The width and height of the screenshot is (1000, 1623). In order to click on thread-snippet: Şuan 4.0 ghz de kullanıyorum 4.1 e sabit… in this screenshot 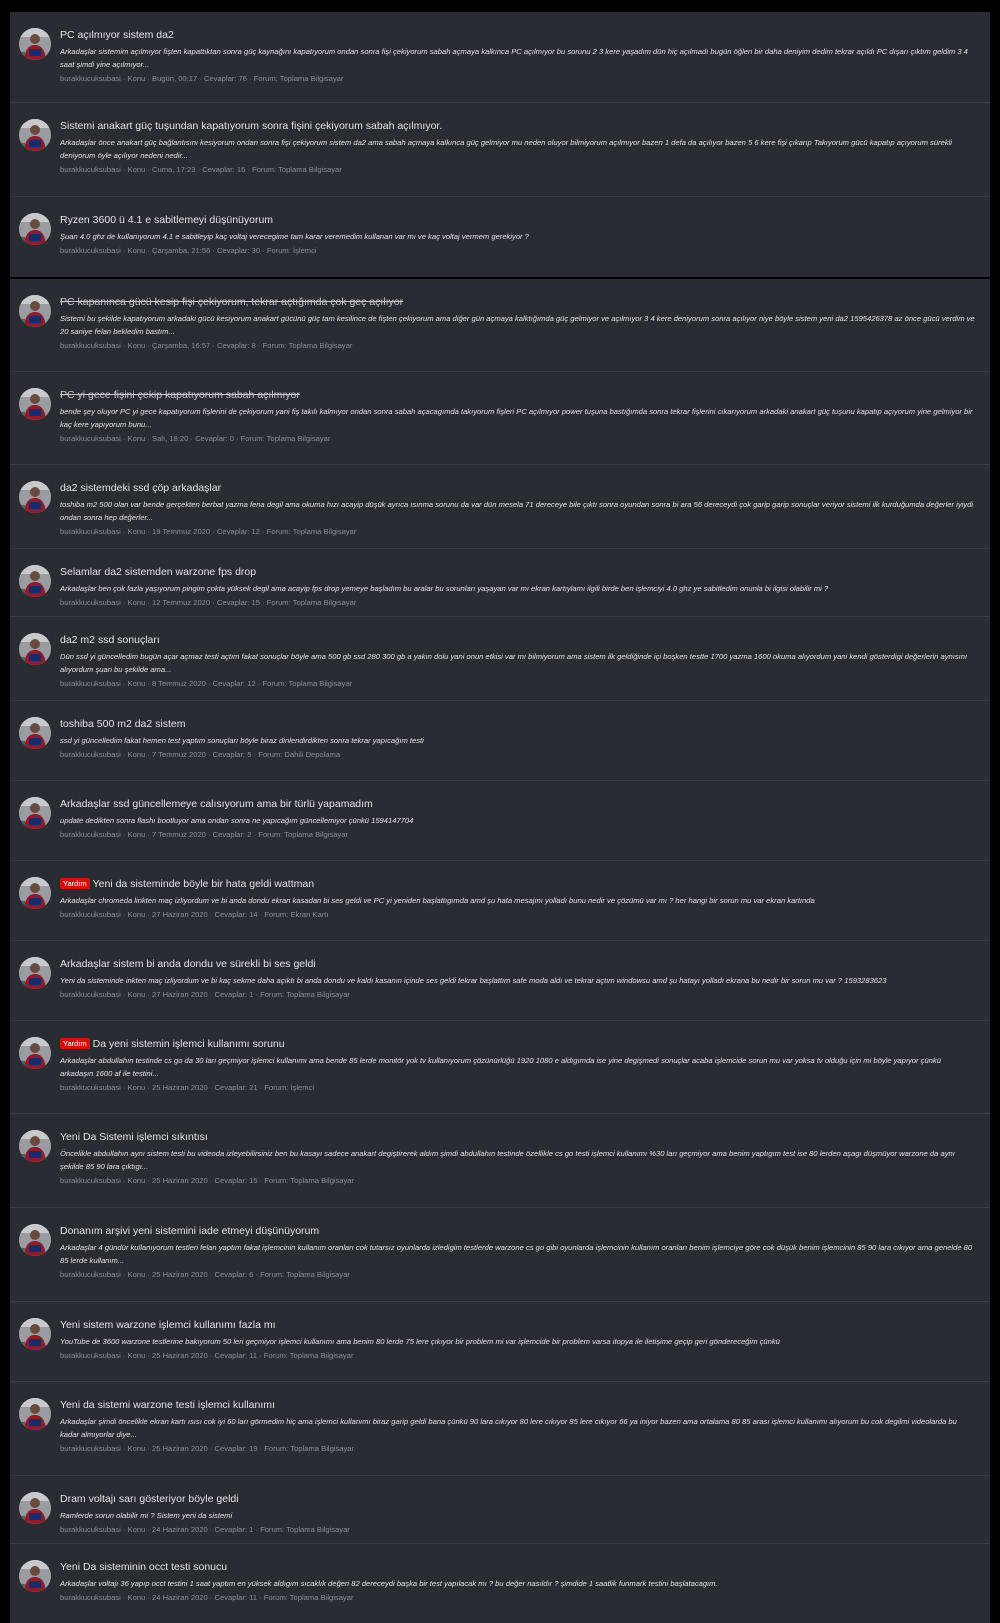, I will do `click(294, 236)`.